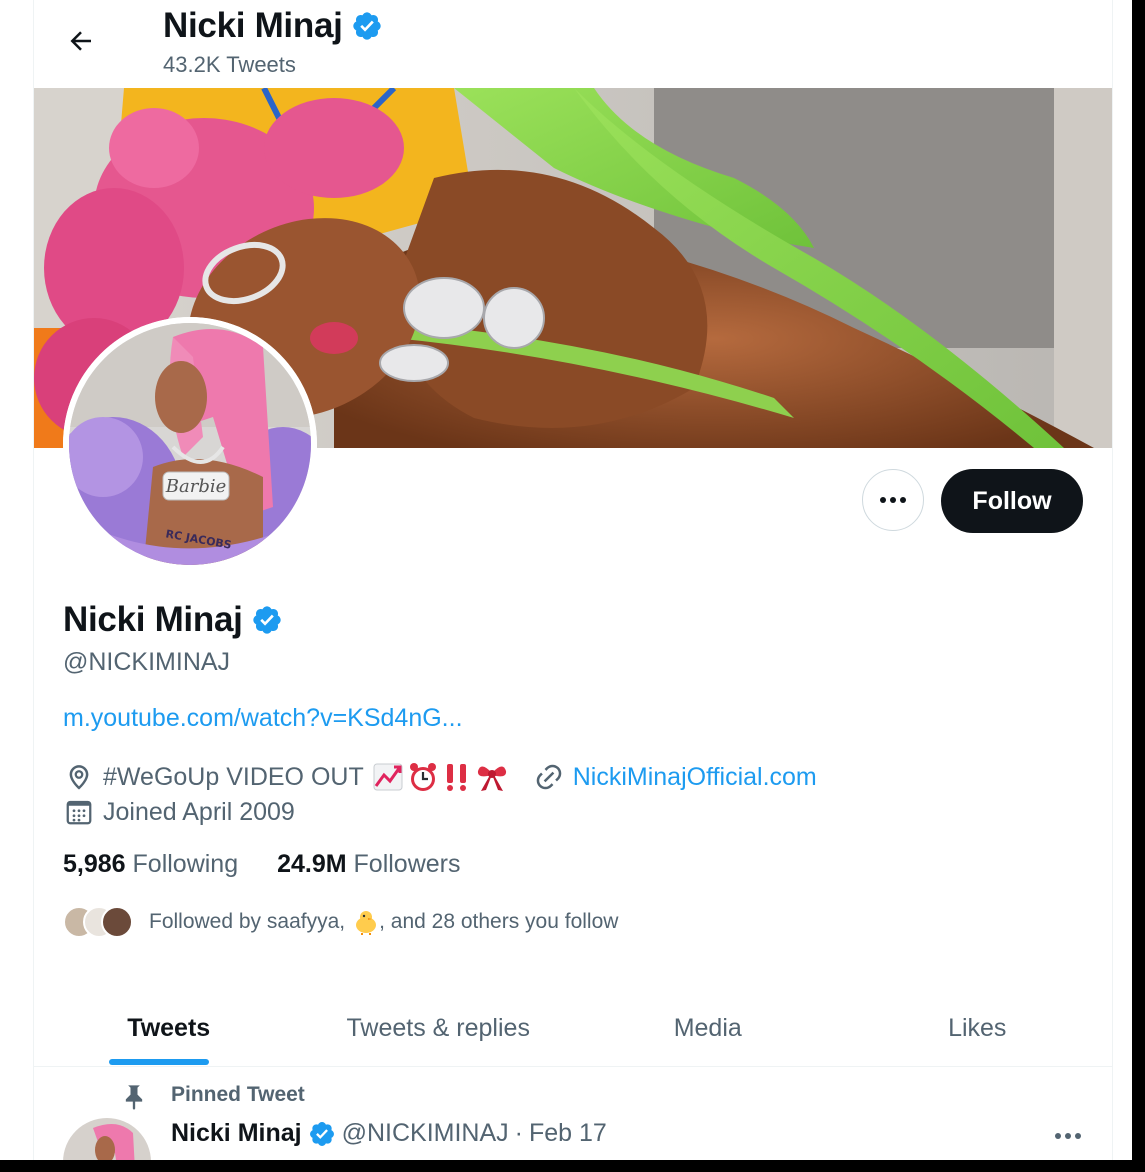 The width and height of the screenshot is (1145, 1172). What do you see at coordinates (134, 1097) in the screenshot?
I see `pin-icon` at bounding box center [134, 1097].